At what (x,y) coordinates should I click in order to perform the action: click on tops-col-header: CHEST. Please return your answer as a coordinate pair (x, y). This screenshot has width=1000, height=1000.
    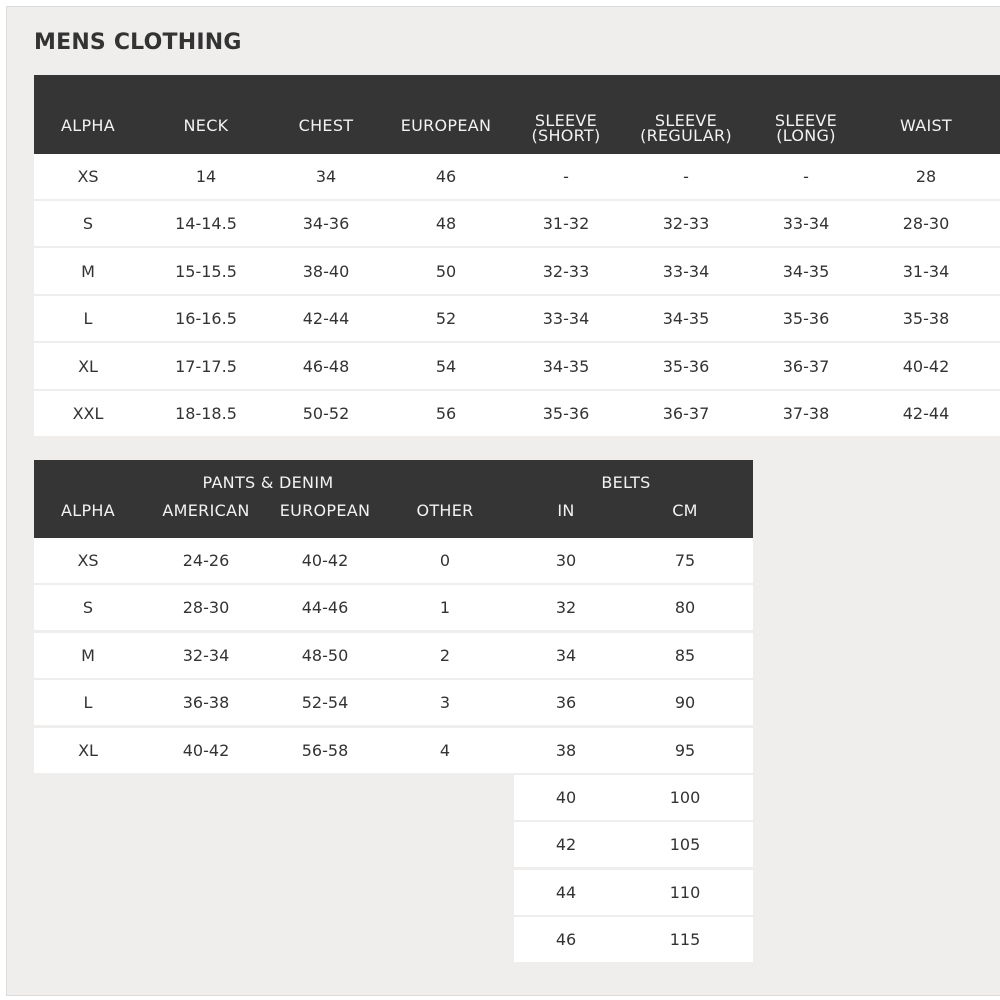
    Looking at the image, I should click on (326, 125).